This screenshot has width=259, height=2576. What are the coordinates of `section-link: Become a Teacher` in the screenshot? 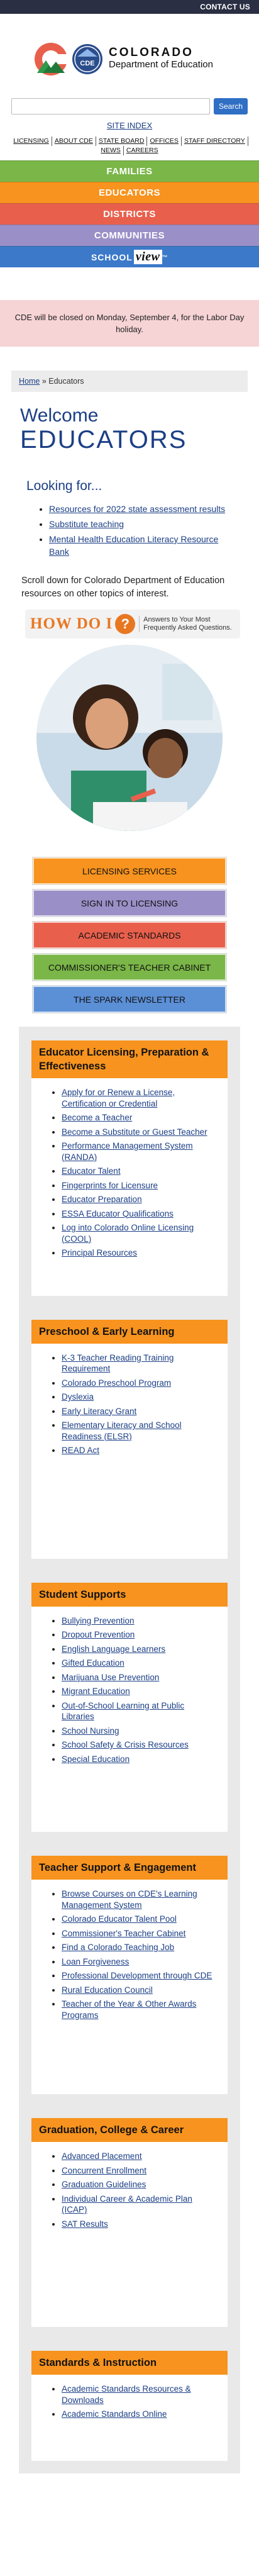 It's located at (97, 1117).